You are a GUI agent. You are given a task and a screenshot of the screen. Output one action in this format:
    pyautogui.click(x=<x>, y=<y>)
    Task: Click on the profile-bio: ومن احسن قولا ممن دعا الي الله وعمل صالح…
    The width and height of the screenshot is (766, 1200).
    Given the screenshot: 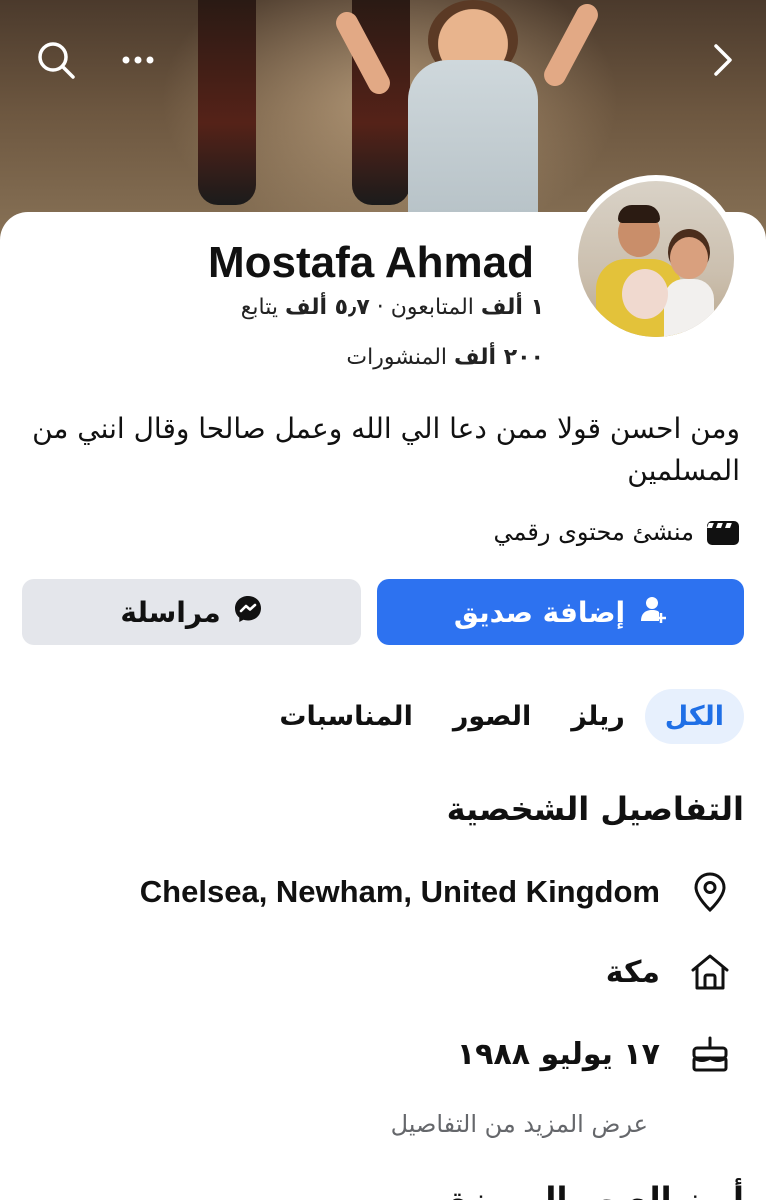 What is the action you would take?
    pyautogui.click(x=386, y=449)
    